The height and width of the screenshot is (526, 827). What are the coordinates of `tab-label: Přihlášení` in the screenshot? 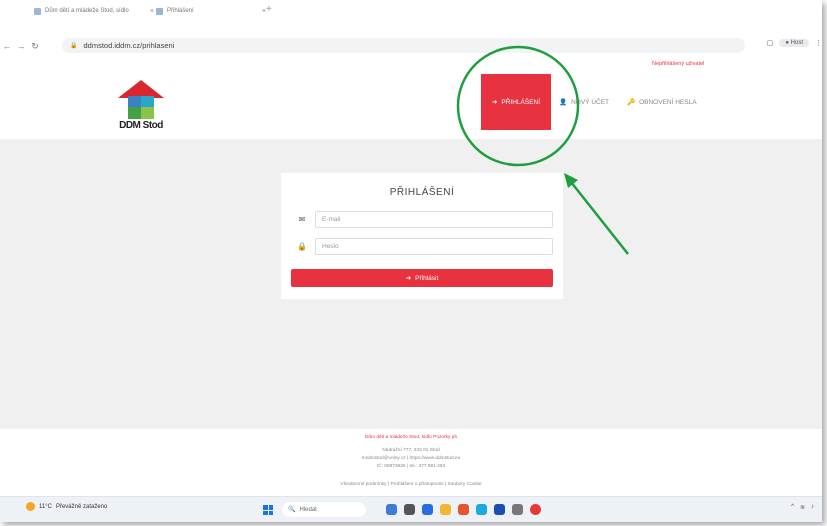 It's located at (180, 11).